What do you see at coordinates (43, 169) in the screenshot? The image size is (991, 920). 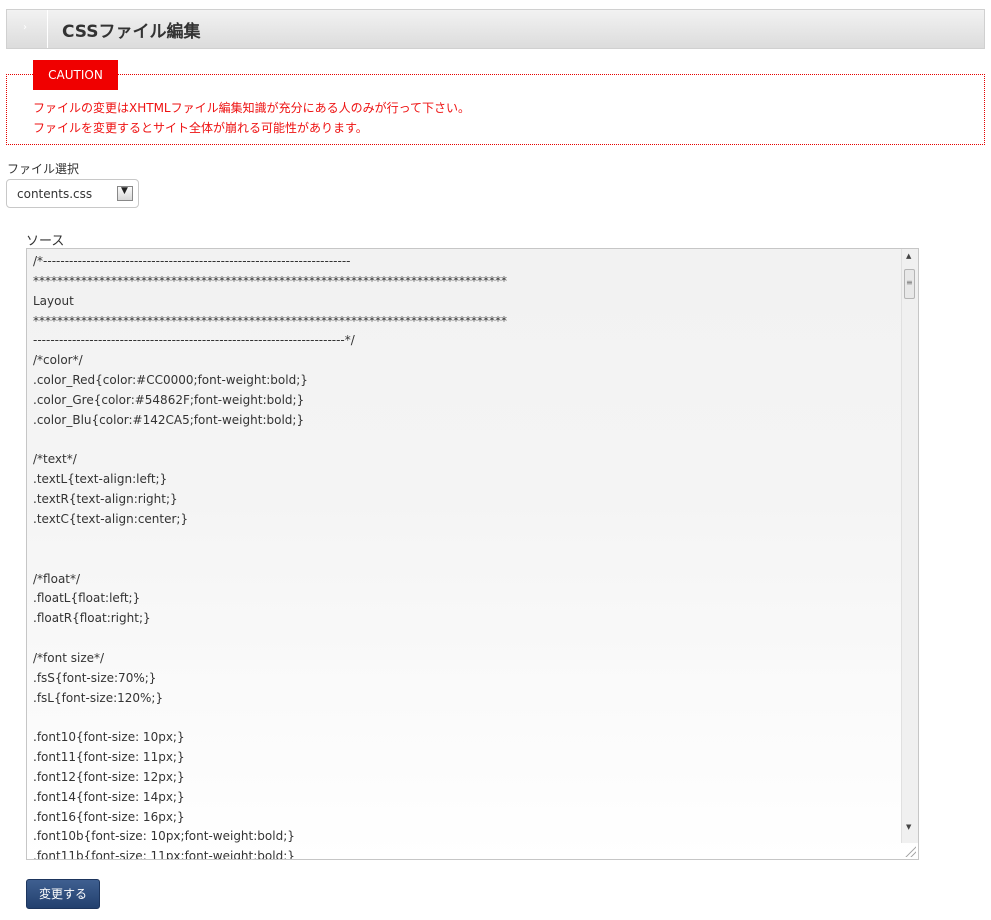 I see `file-select-label: ファイル選択` at bounding box center [43, 169].